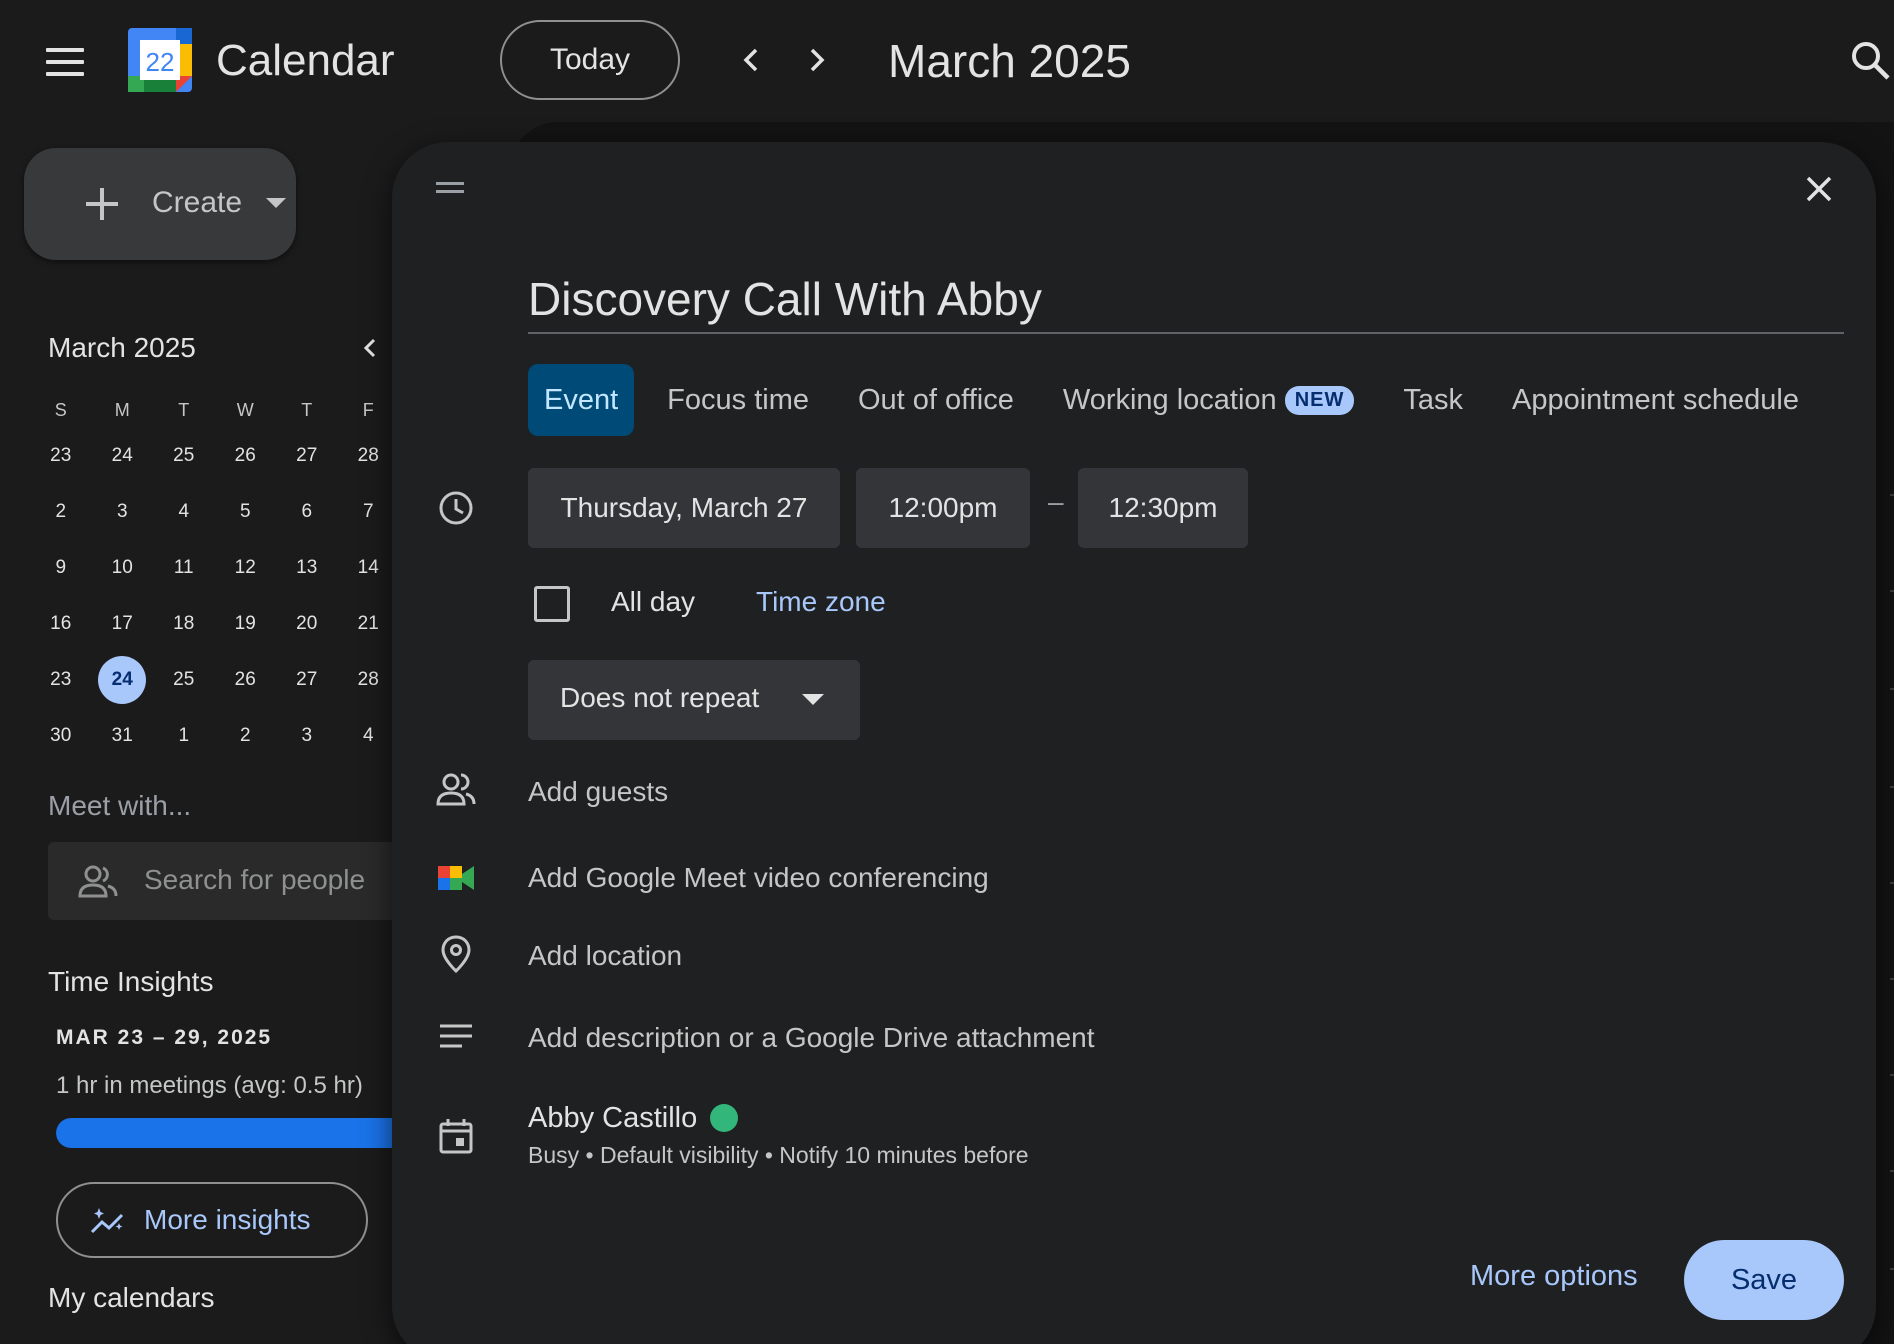  What do you see at coordinates (184, 736) in the screenshot?
I see `mini-calendar-day: 1` at bounding box center [184, 736].